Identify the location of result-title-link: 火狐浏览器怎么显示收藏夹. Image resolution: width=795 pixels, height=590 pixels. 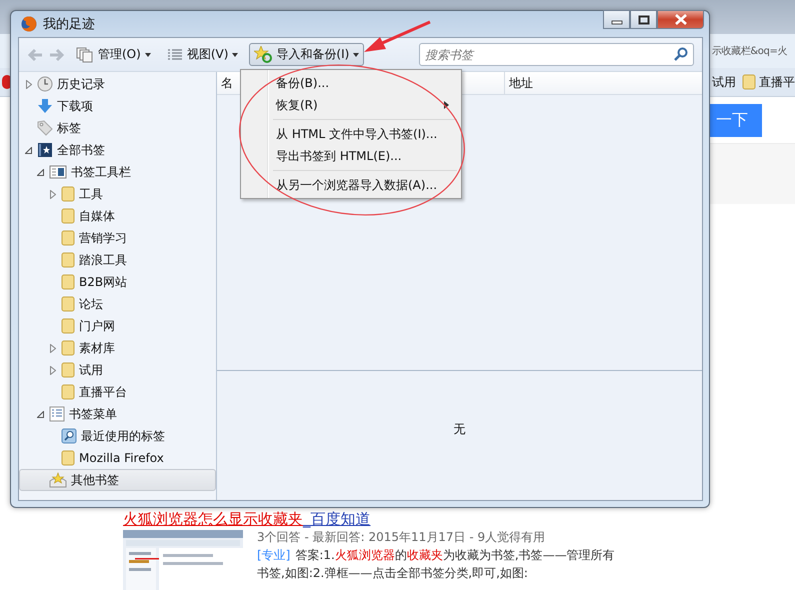
(213, 519).